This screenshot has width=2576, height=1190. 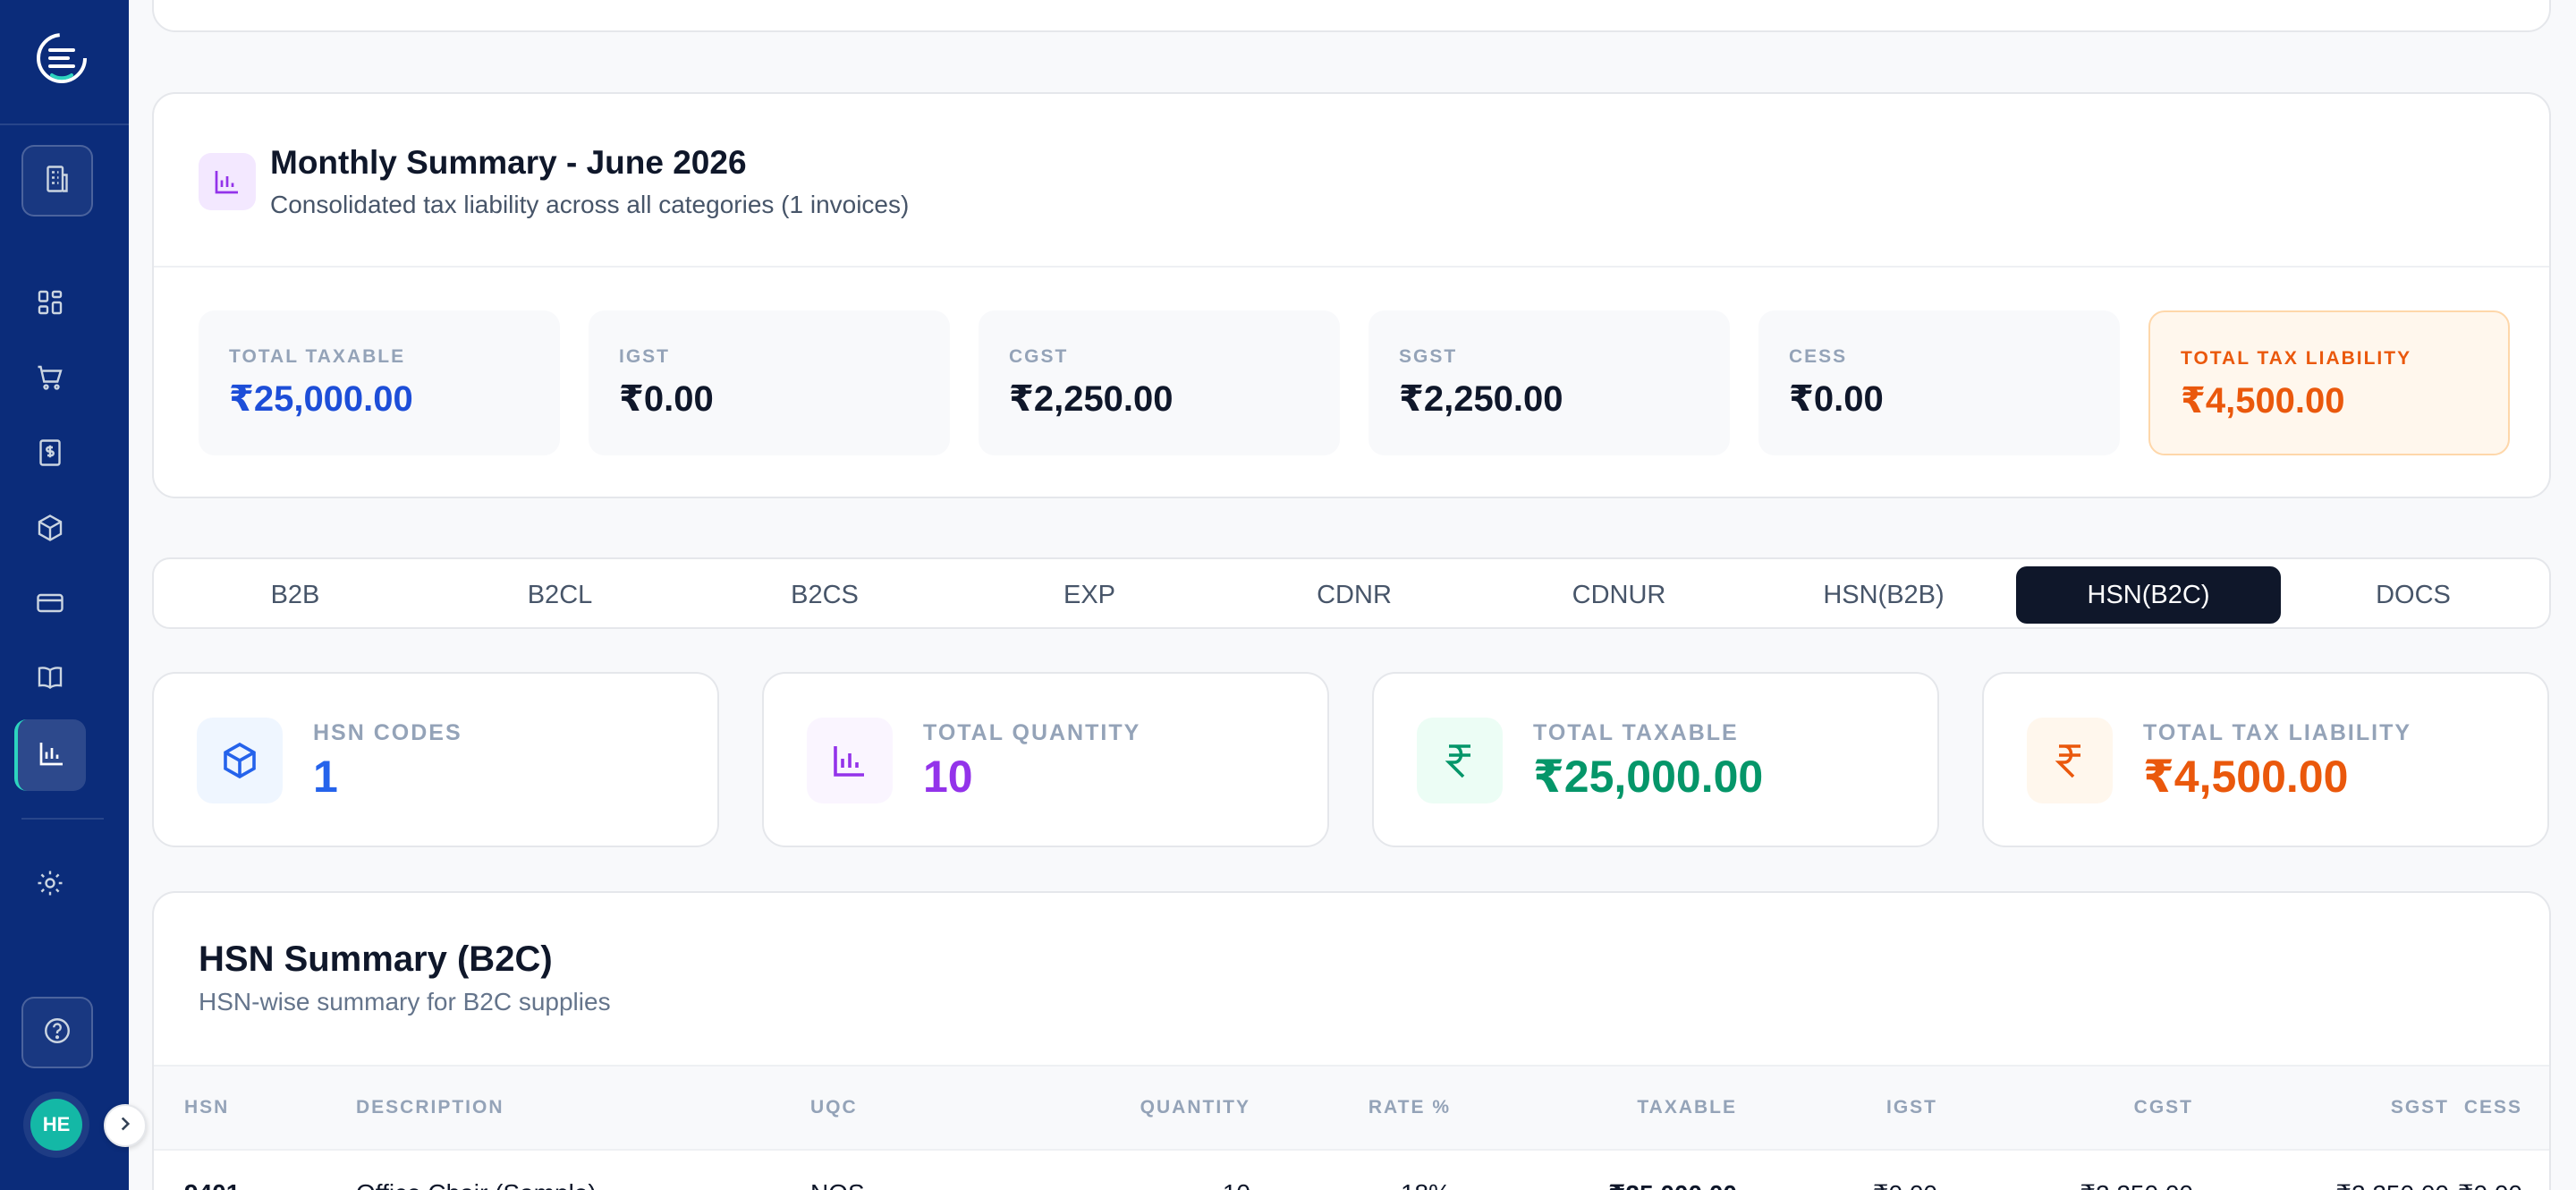 What do you see at coordinates (1351, 16) in the screenshot?
I see `previous-card` at bounding box center [1351, 16].